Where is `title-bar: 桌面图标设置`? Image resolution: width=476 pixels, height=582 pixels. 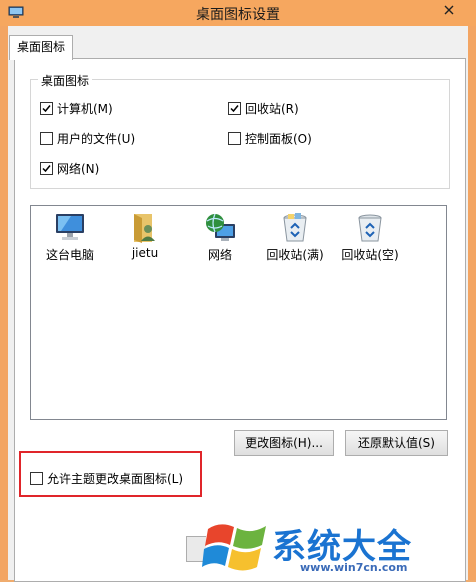
title-bar: 桌面图标设置 is located at coordinates (238, 13).